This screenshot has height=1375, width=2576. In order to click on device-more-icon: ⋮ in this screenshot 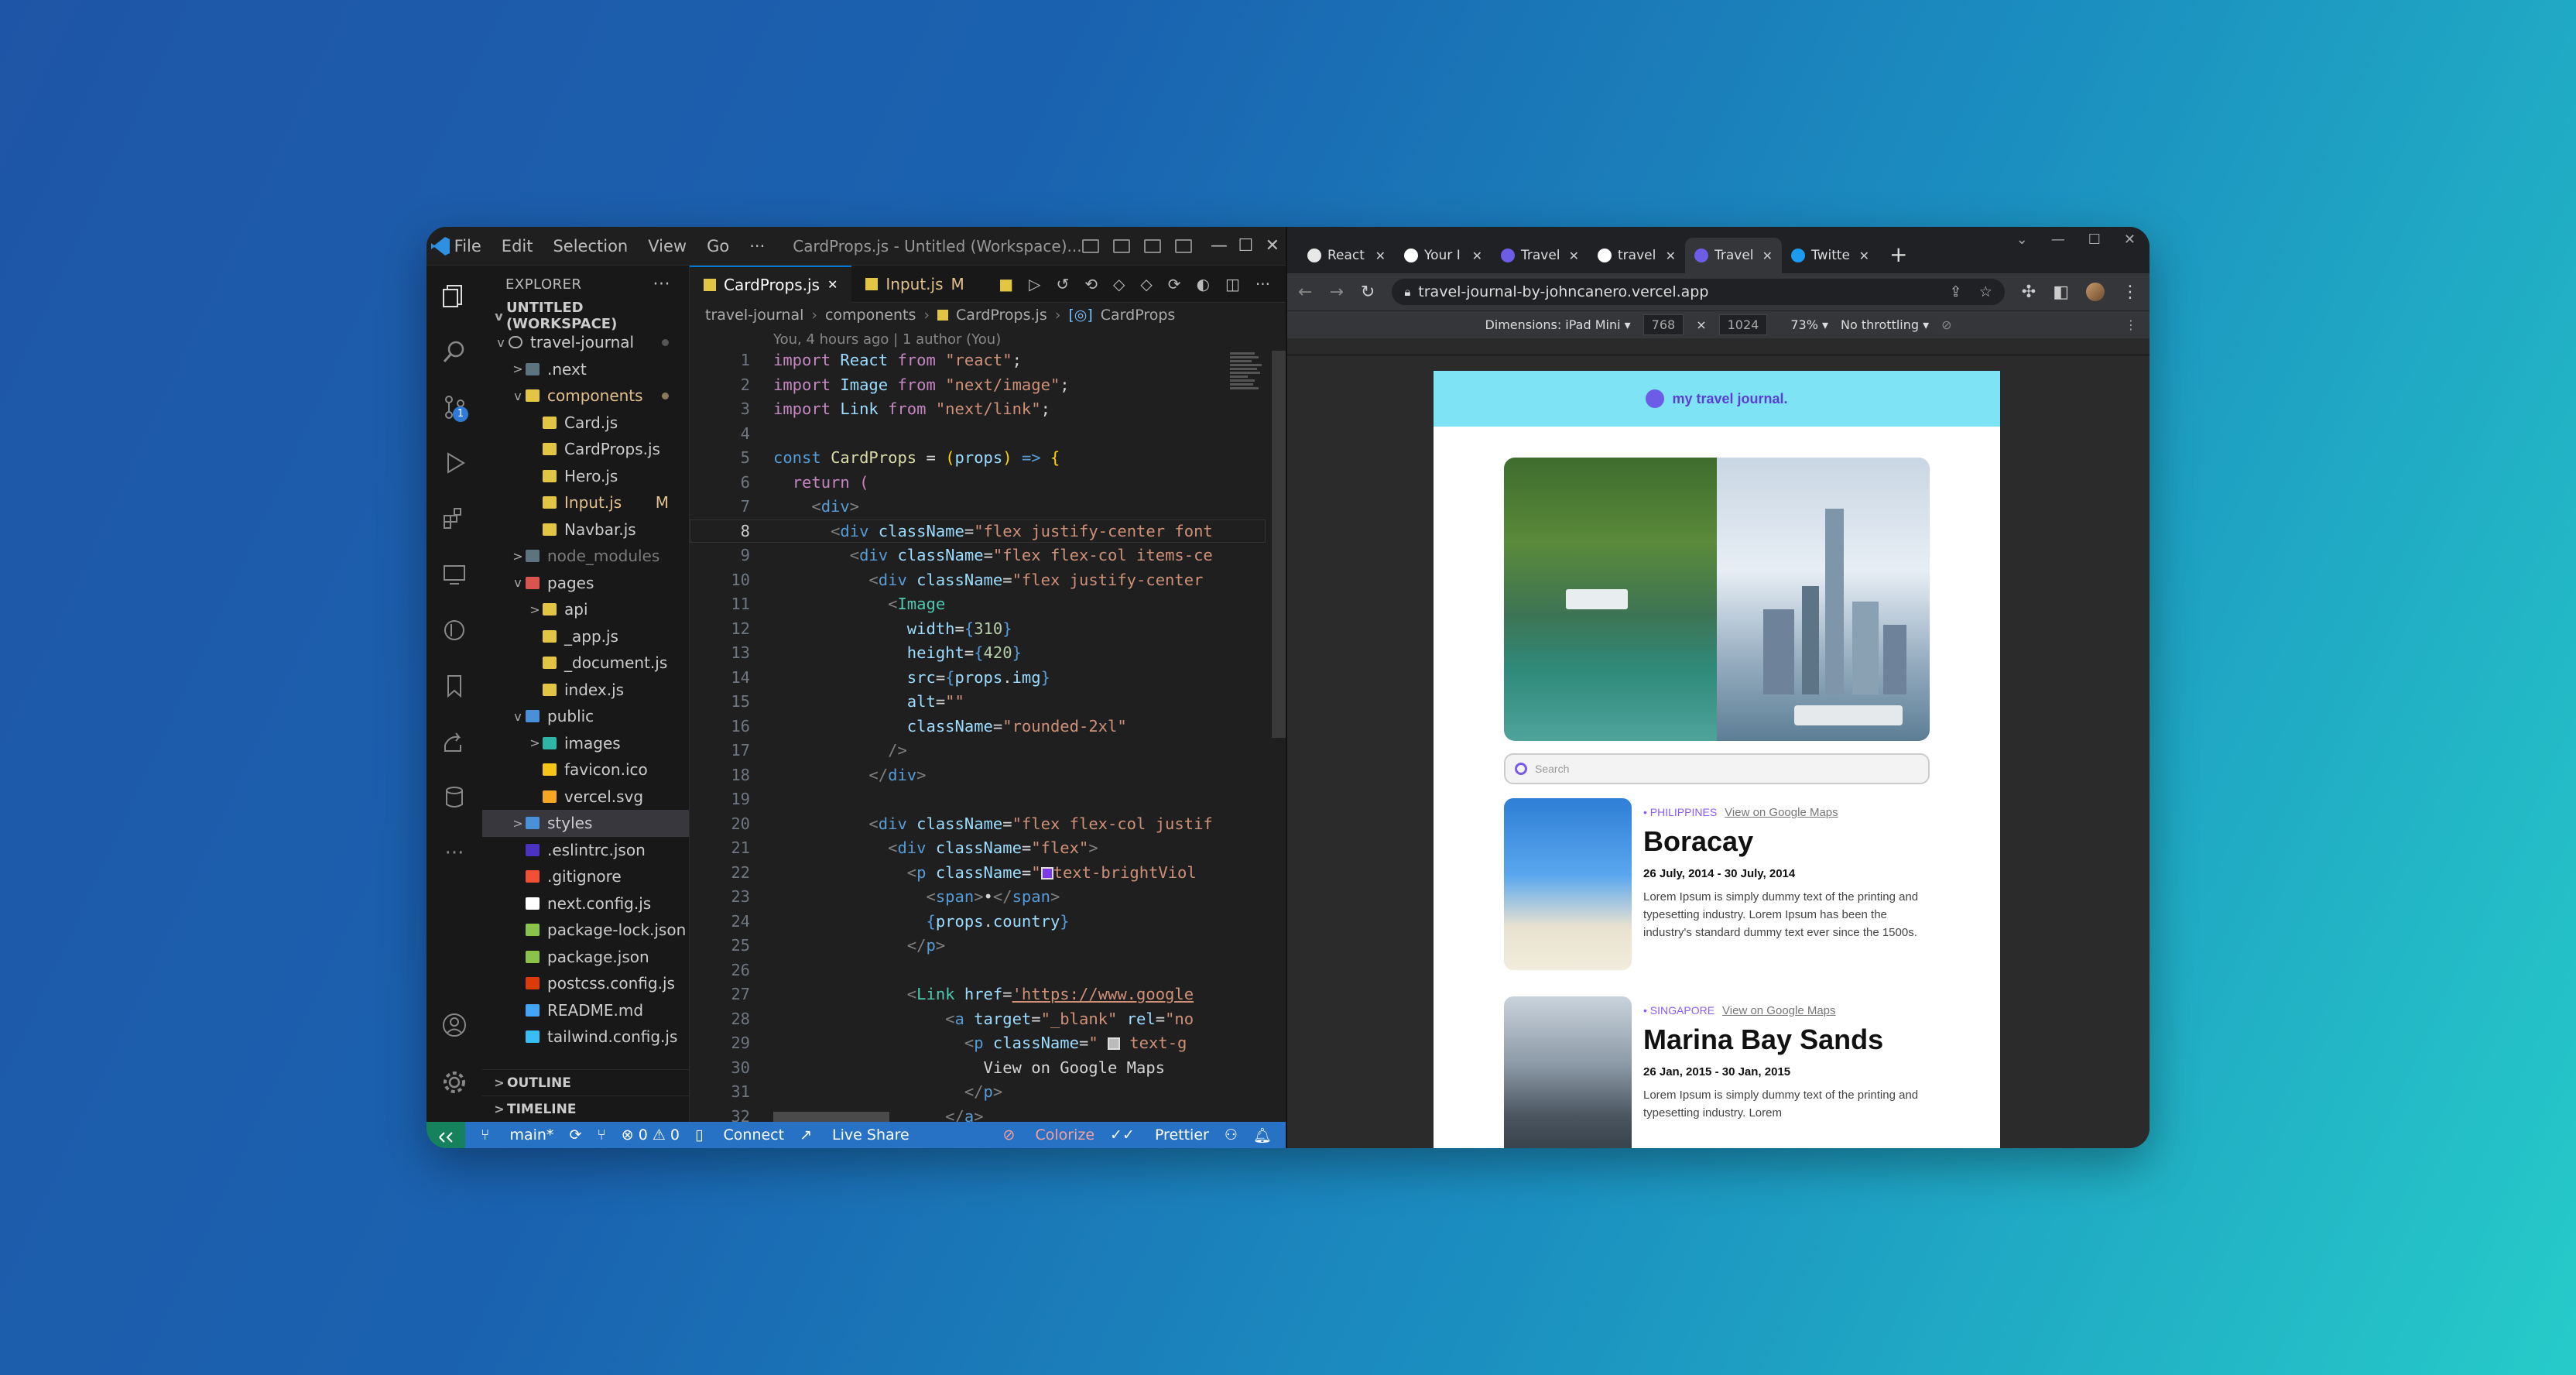, I will do `click(2131, 324)`.